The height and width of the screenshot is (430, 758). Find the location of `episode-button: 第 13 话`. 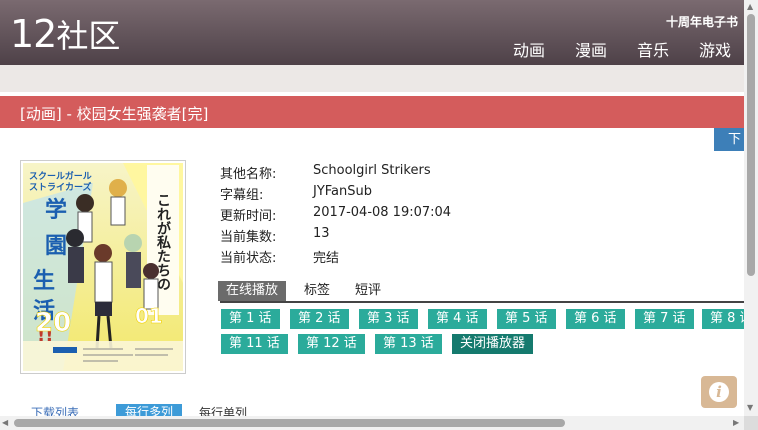

episode-button: 第 13 话 is located at coordinates (408, 344).